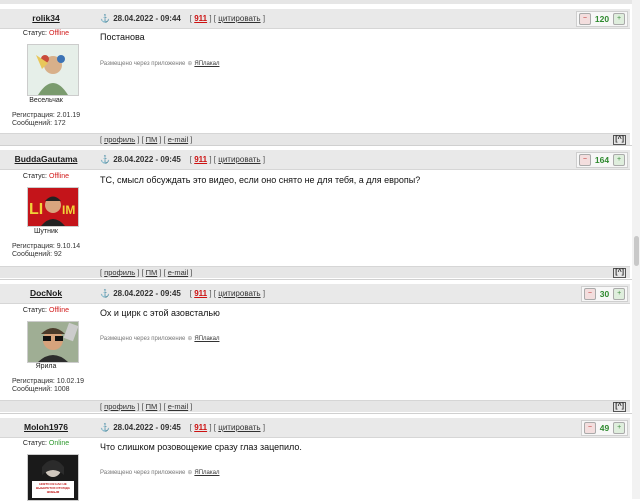 This screenshot has height=501, width=640. I want to click on msg-count: Сообщений: 172, so click(39, 123).